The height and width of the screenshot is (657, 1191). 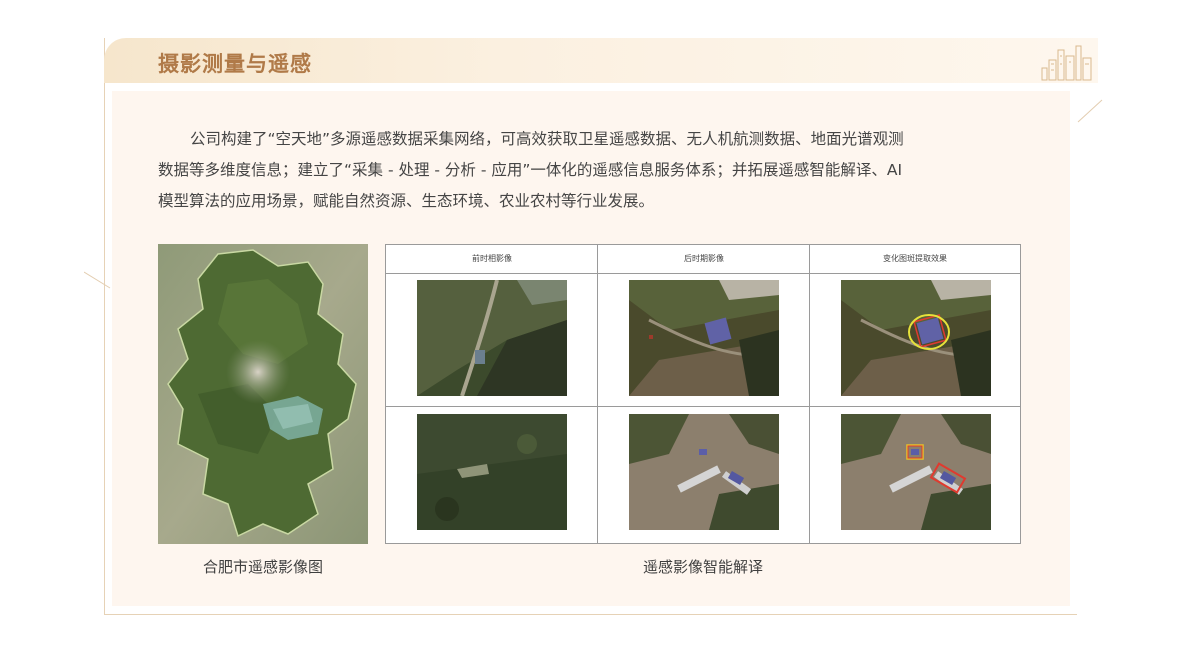 I want to click on column-header-after: 后时期影像, so click(x=704, y=258).